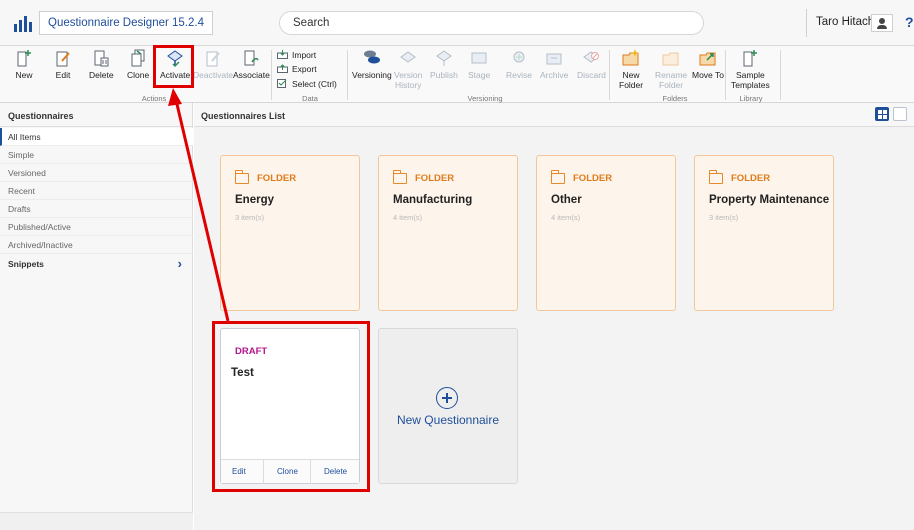 Image resolution: width=914 pixels, height=530 pixels. Describe the element at coordinates (408, 57) in the screenshot. I see `version-history-icon` at that location.